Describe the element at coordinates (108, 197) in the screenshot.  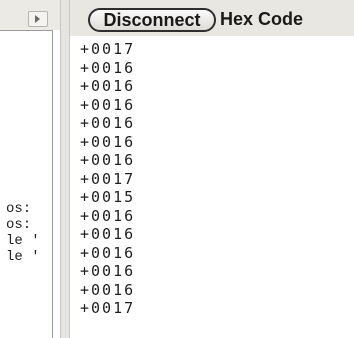
I see `reading-row: +0015` at that location.